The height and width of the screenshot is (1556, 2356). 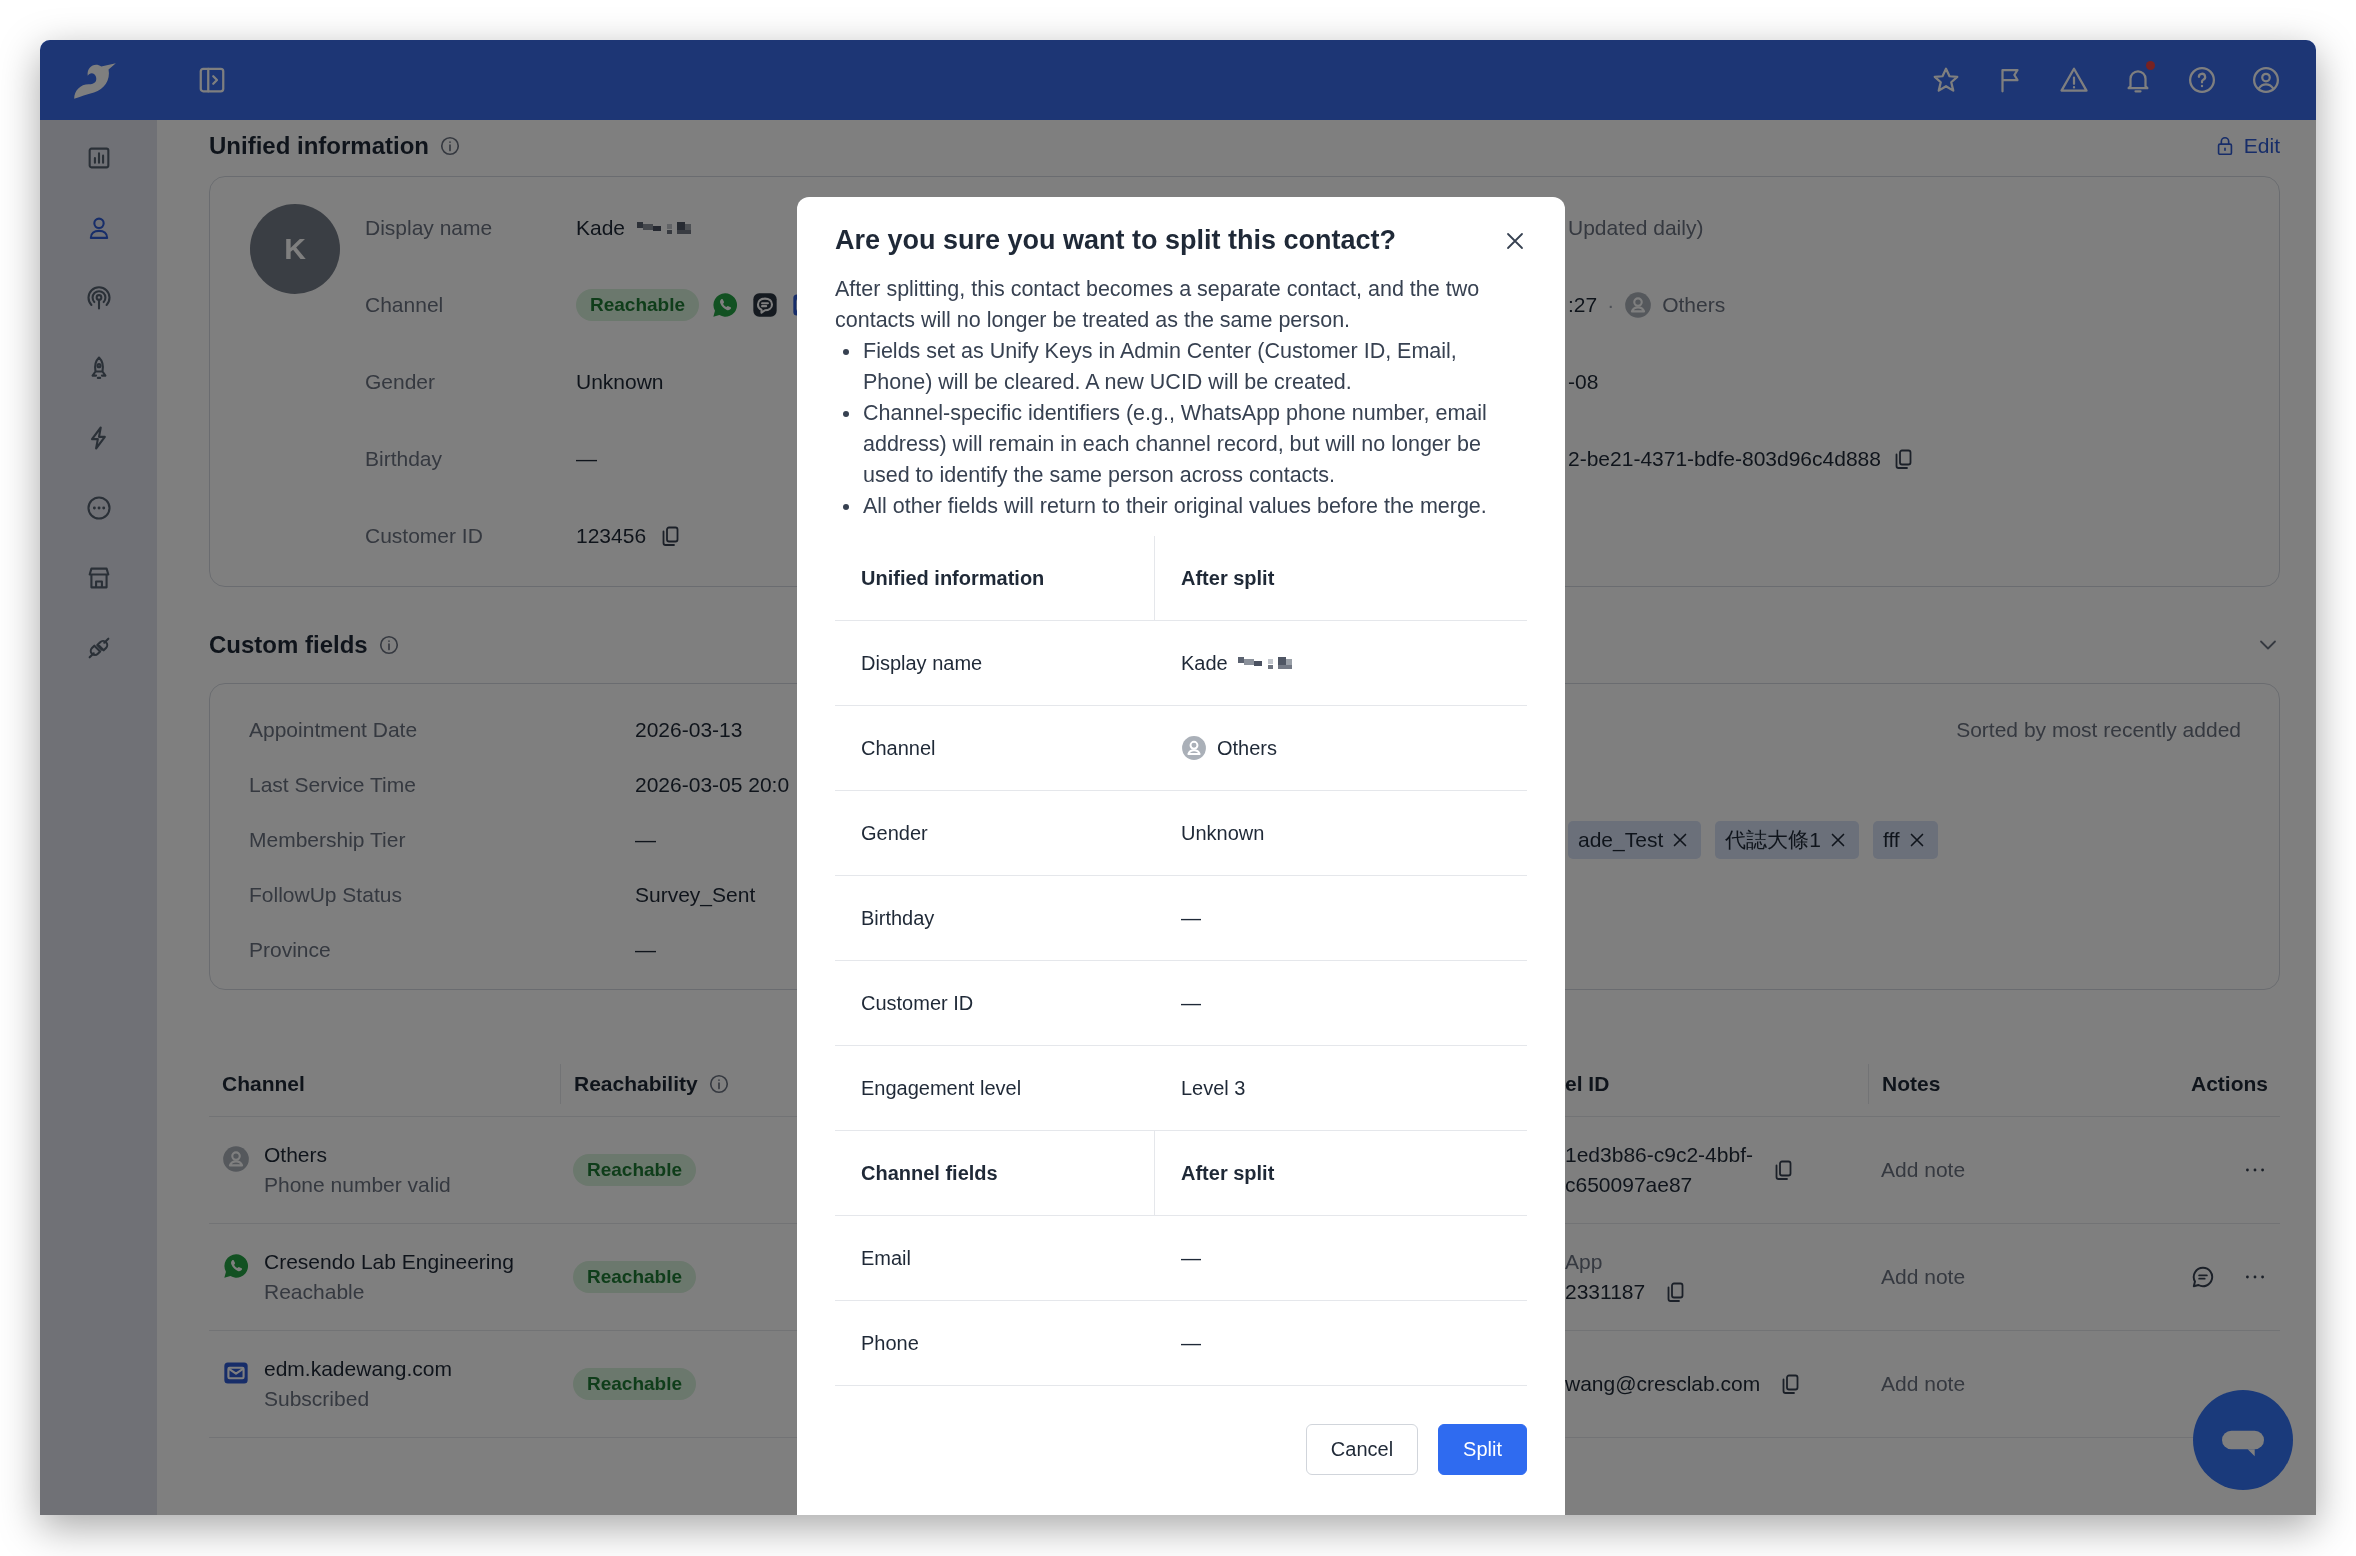 What do you see at coordinates (1663, 1384) in the screenshot?
I see `channel-id: wang@cresclab.com` at bounding box center [1663, 1384].